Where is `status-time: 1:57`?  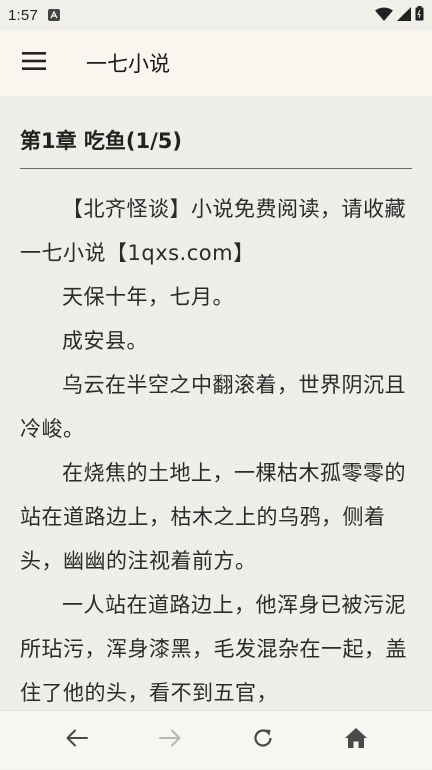
status-time: 1:57 is located at coordinates (23, 15).